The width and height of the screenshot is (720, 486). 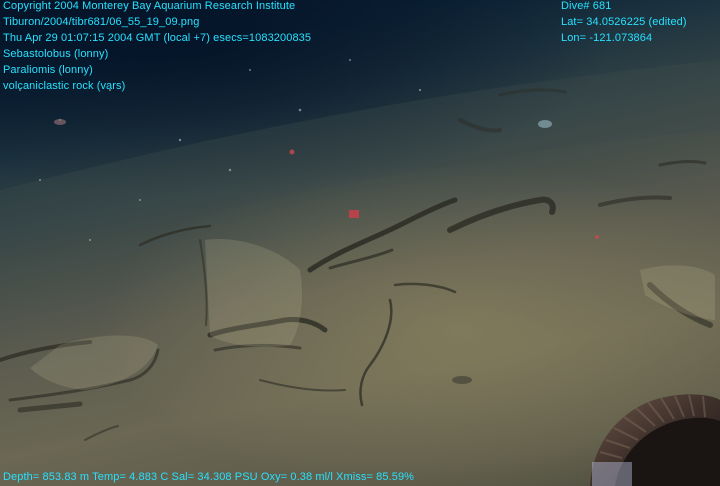 I want to click on image-path-line: Tiburon/2004/tibr681/06_55_19_09.png, so click(x=101, y=22).